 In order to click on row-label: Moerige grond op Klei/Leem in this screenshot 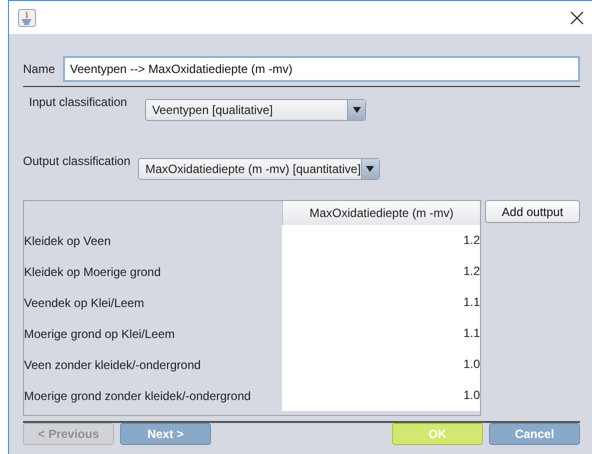, I will do `click(100, 333)`.